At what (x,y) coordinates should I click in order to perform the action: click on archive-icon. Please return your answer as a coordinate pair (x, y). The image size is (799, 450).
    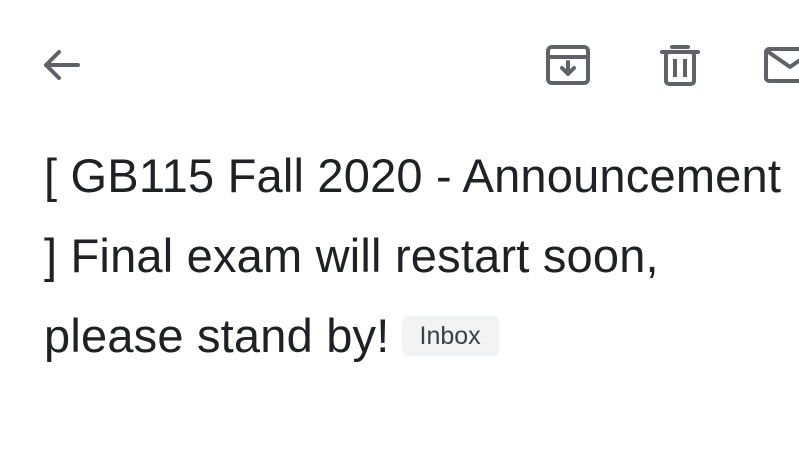
    Looking at the image, I should click on (568, 65).